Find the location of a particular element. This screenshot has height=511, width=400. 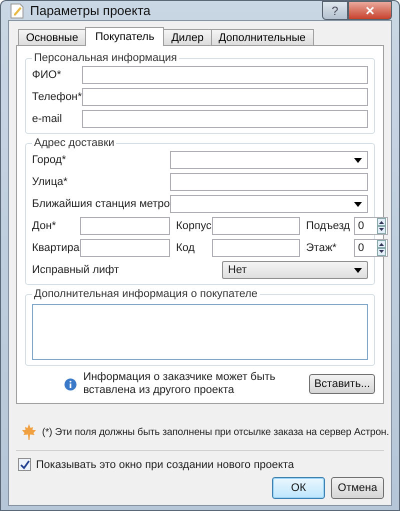

checkbox-label: Показывать это окно при создании нового проекта is located at coordinates (165, 464).